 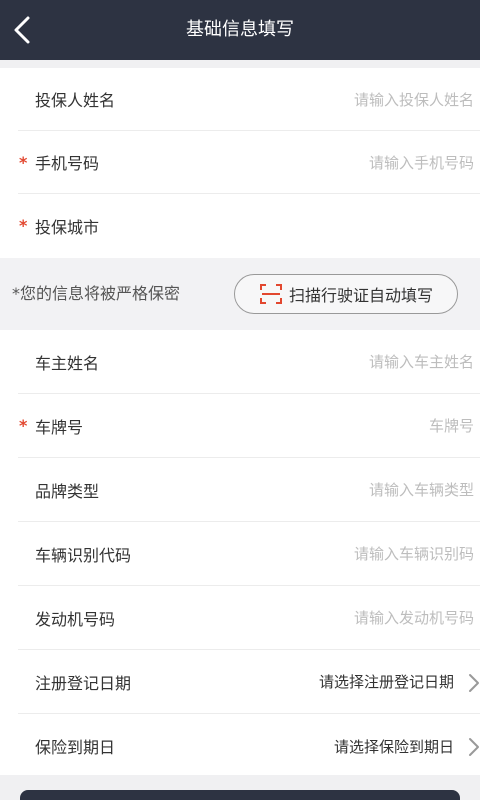 What do you see at coordinates (240, 795) in the screenshot?
I see `submit-button` at bounding box center [240, 795].